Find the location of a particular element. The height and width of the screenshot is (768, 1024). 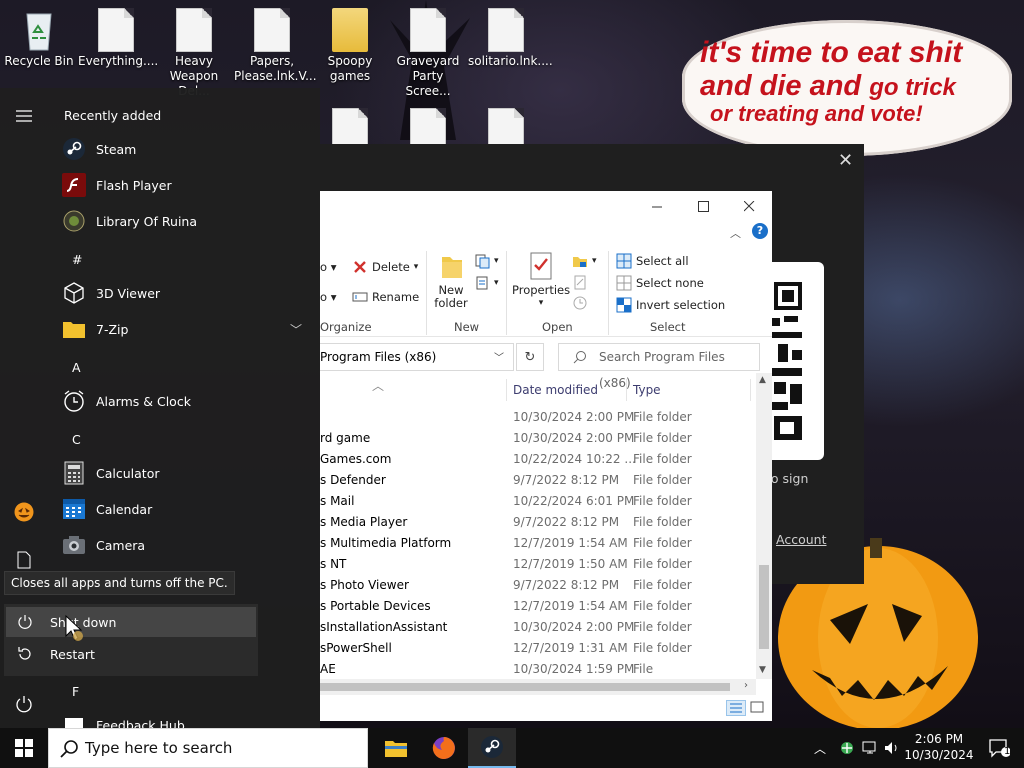

file-row: AE 10/30/2024 1:59 PM File is located at coordinates (538, 669).